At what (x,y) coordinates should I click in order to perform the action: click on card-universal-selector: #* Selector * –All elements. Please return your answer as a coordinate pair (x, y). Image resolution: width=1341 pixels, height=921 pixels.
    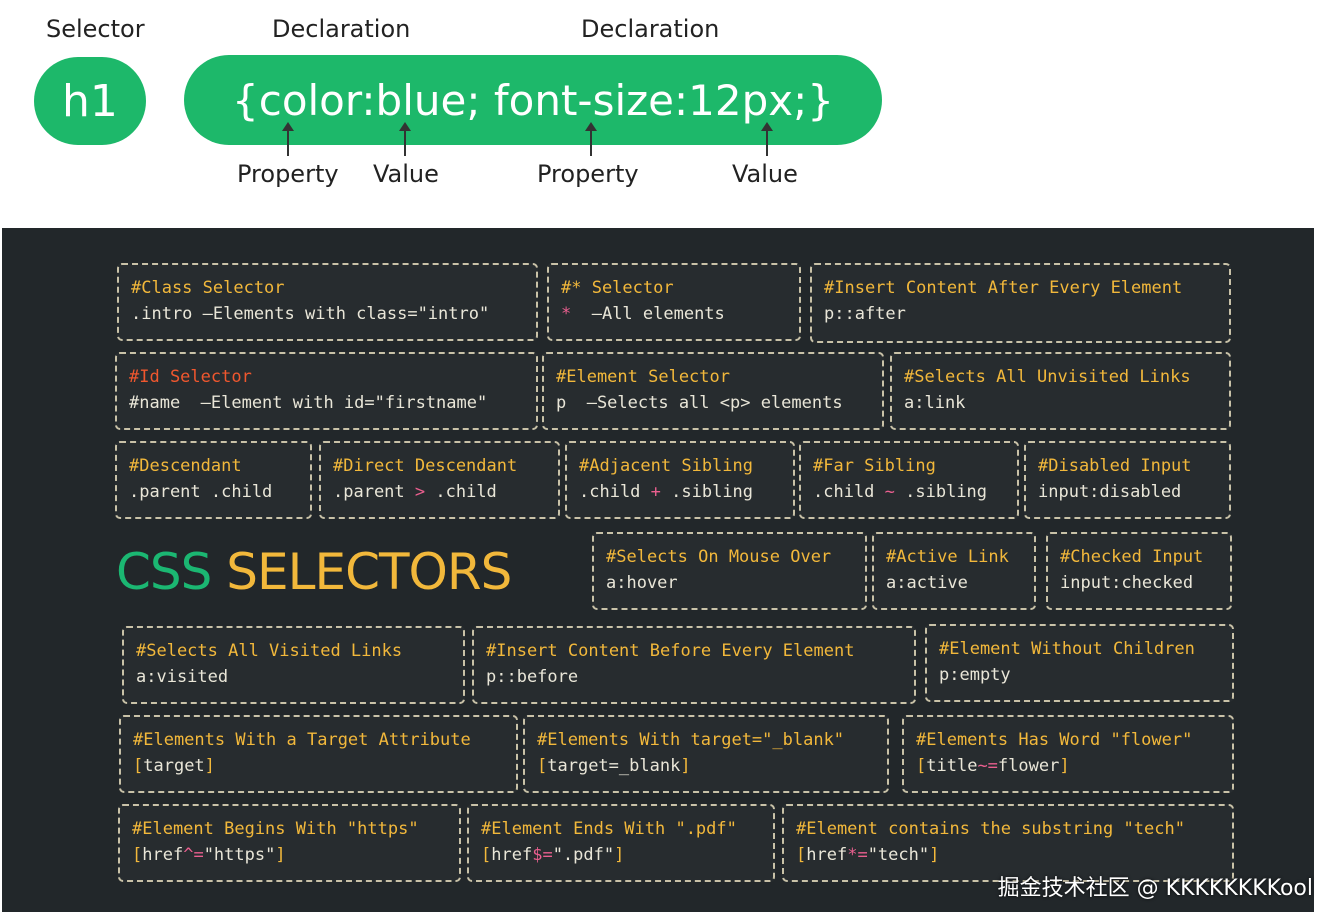
    Looking at the image, I should click on (674, 302).